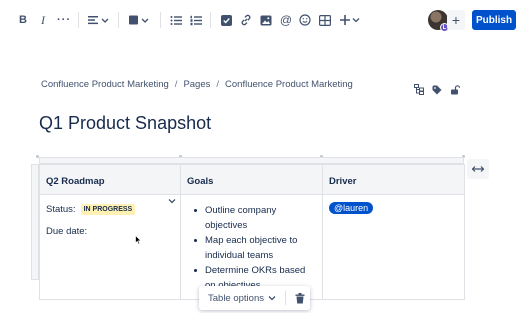 The image size is (522, 313). I want to click on page-title: Q1 Product Snapshot, so click(125, 123).